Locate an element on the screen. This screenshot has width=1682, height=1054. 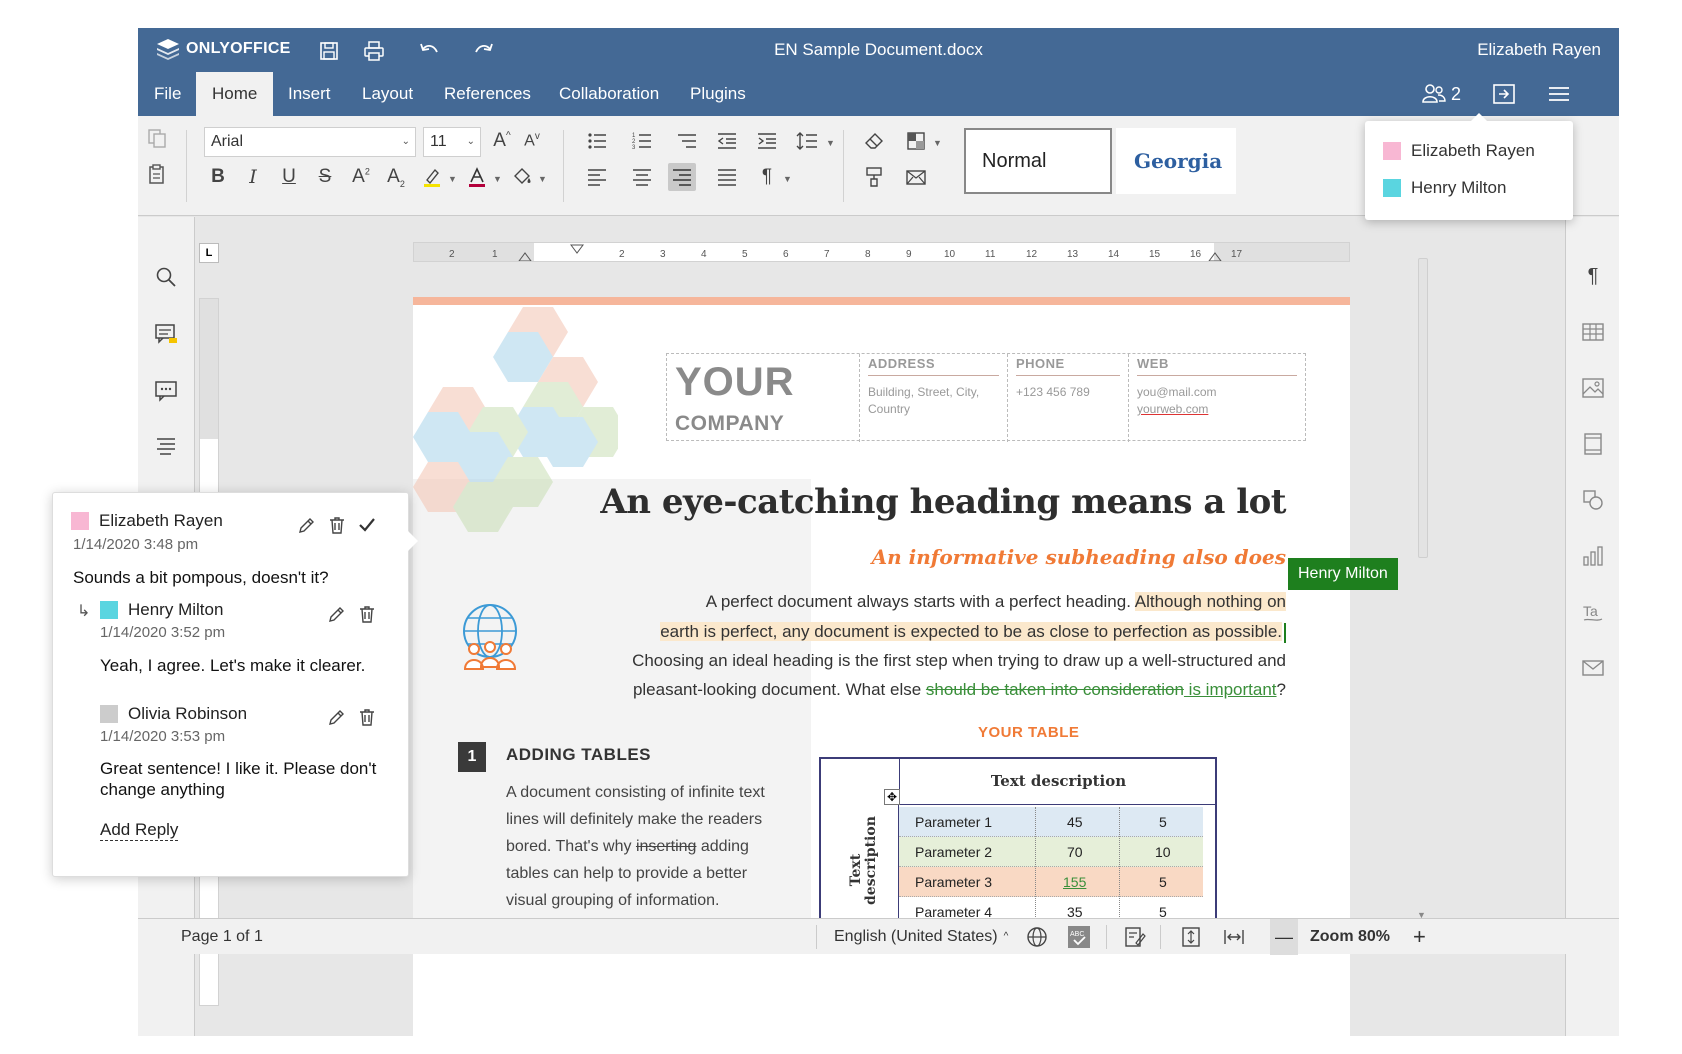
bullets-button is located at coordinates (597, 141).